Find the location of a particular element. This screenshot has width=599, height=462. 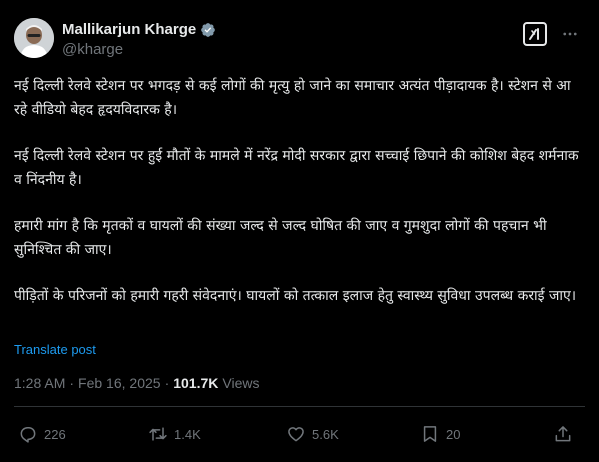

author-name-row: Mallikarjun Kharge is located at coordinates (139, 29).